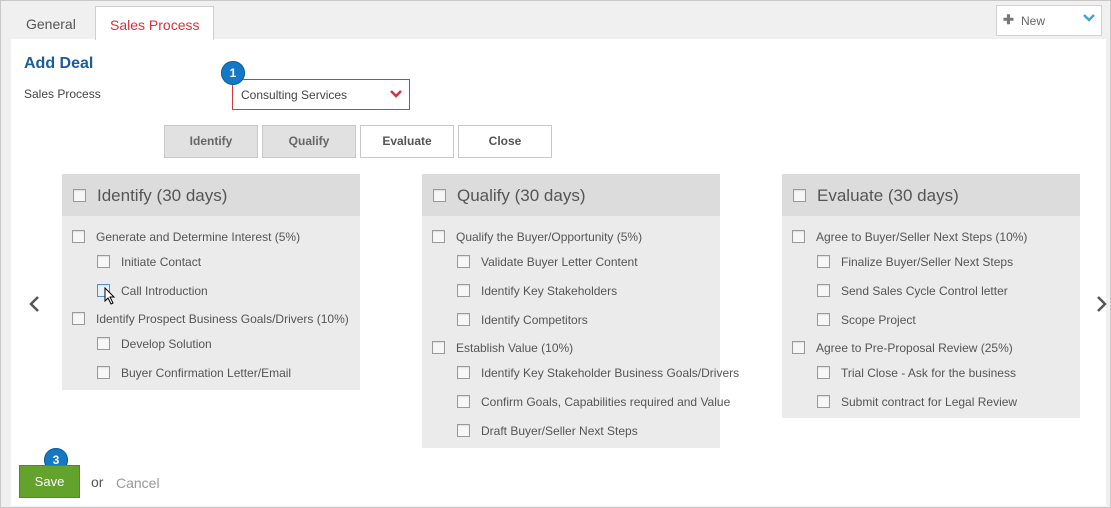 Image resolution: width=1111 pixels, height=508 pixels. I want to click on column-header: Qualify (30 days), so click(571, 195).